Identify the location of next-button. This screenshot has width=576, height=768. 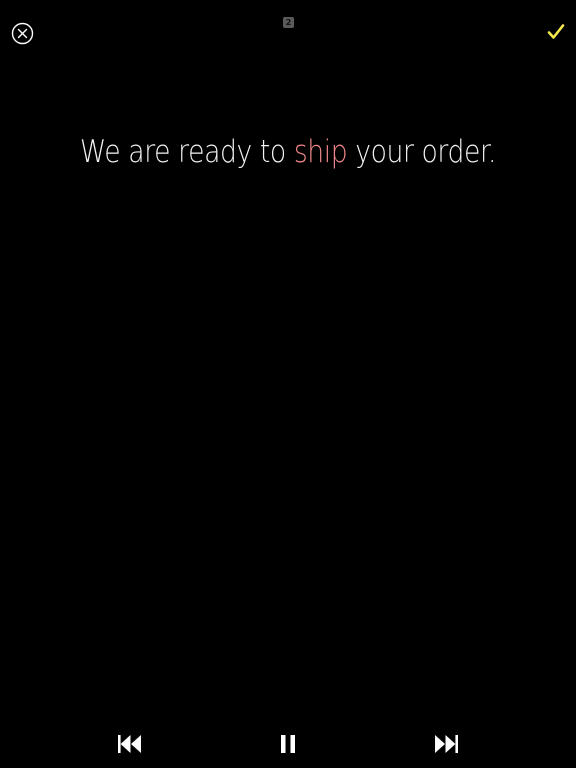
(446, 744).